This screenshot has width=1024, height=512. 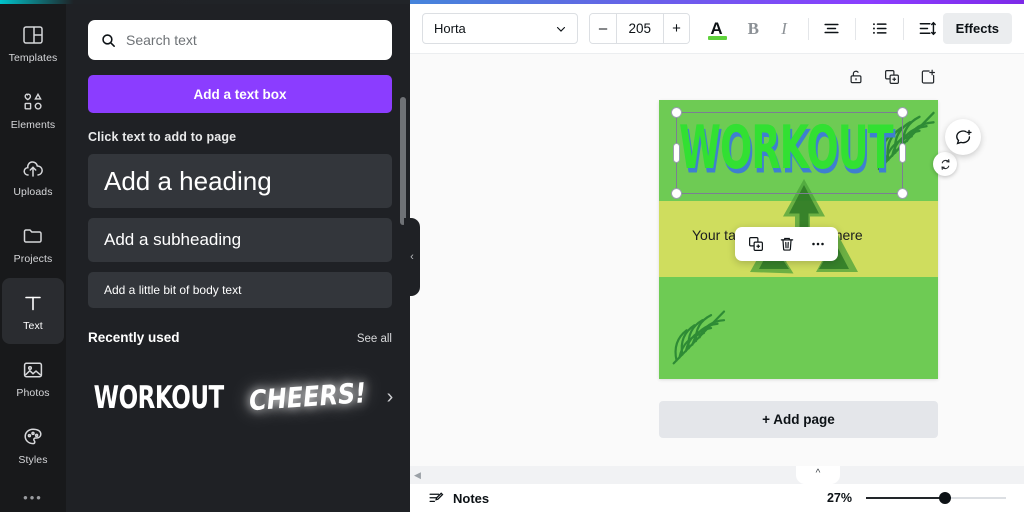 I want to click on sidebar-item-templates: Templates, so click(x=33, y=43).